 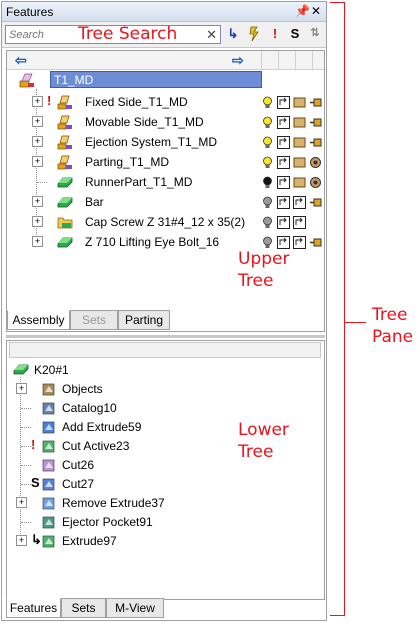 What do you see at coordinates (38, 320) in the screenshot?
I see `tab-assembly: Assembly` at bounding box center [38, 320].